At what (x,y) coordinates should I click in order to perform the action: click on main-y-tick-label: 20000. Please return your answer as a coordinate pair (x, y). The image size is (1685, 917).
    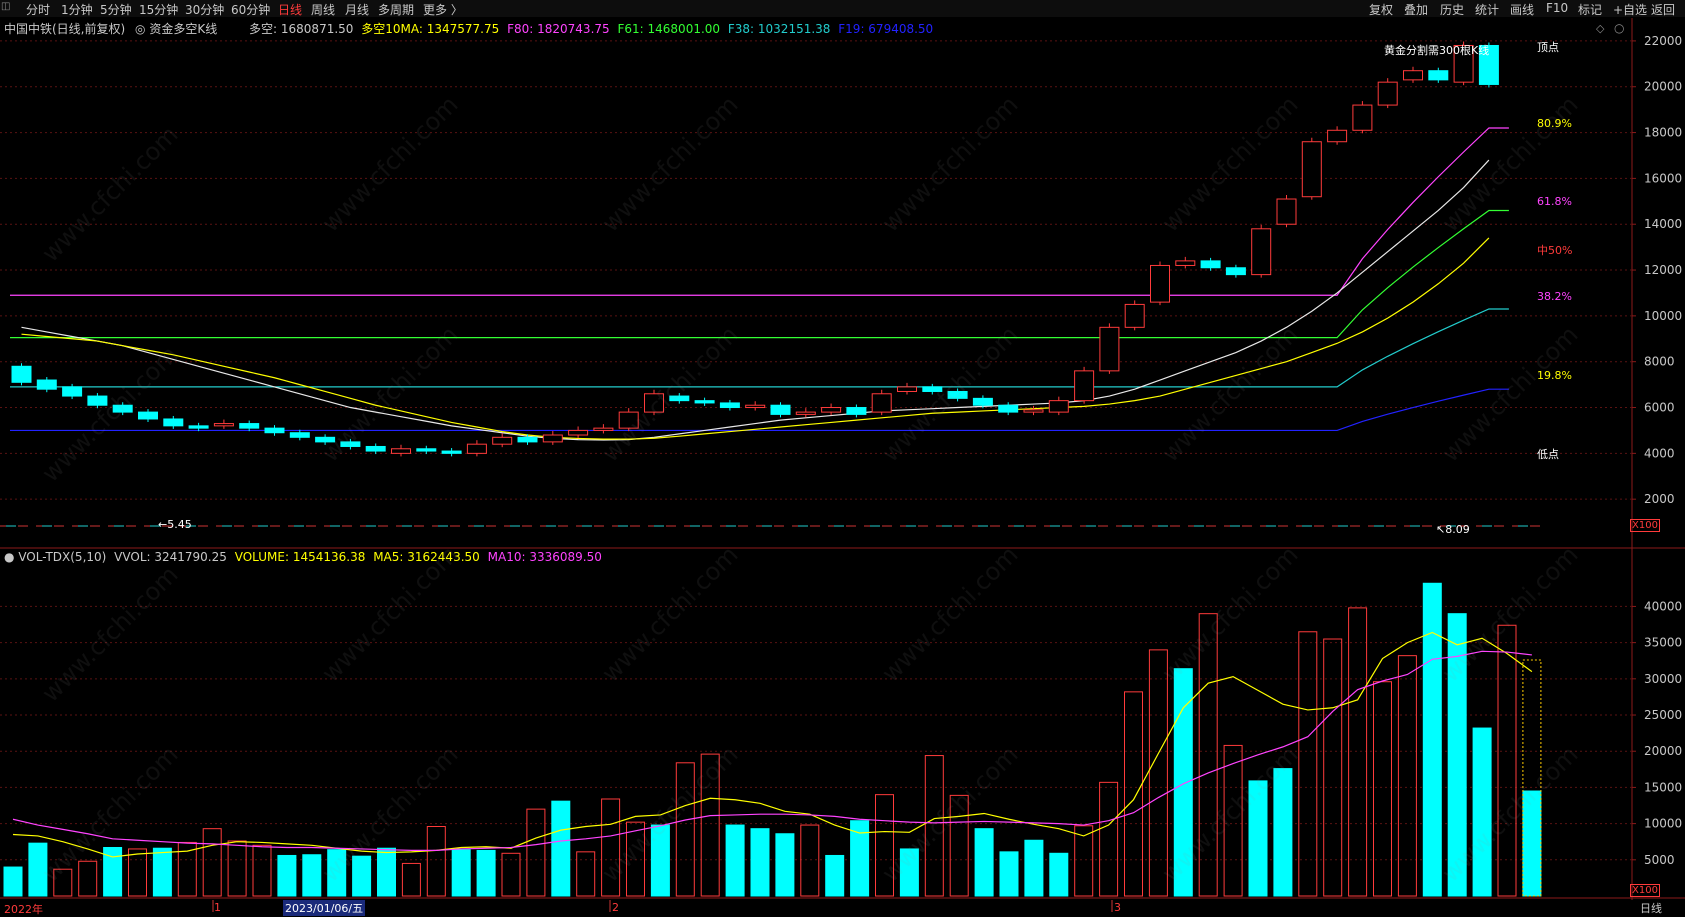
    Looking at the image, I should click on (1663, 87).